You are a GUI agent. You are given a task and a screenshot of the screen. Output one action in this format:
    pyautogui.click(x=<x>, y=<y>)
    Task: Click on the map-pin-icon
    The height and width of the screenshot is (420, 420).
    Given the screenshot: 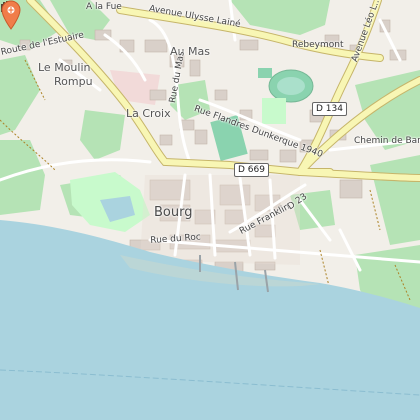 What is the action you would take?
    pyautogui.click(x=11, y=15)
    